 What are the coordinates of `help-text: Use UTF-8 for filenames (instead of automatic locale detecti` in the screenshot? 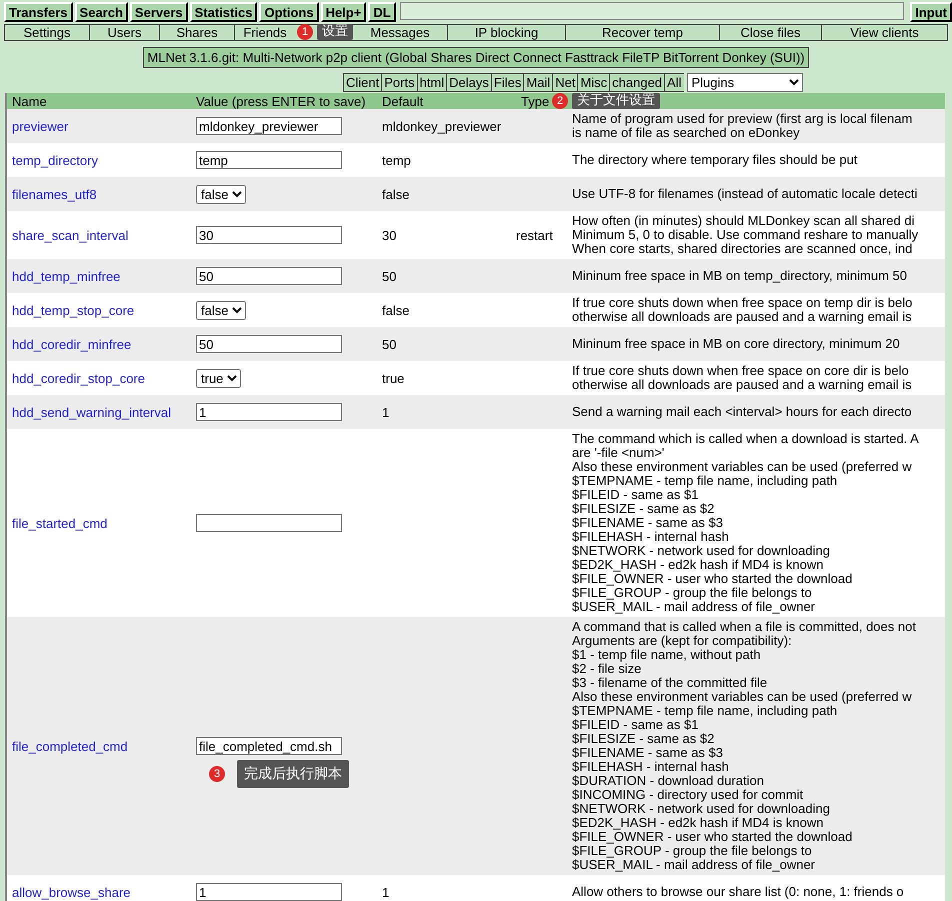 It's located at (745, 194).